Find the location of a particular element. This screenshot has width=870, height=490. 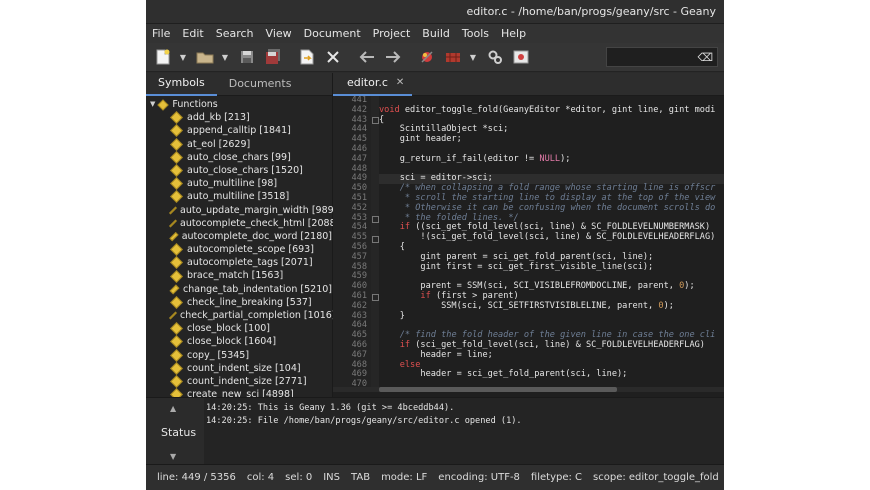

tree-item: count_indent_size [2771] is located at coordinates (239, 381).